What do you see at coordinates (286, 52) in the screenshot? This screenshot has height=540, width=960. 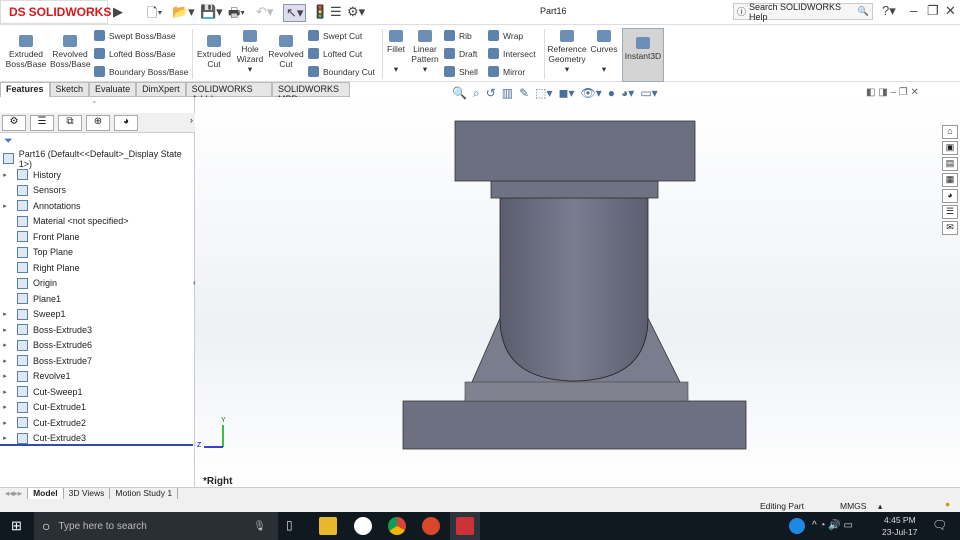 I see `revolved-cut-button: Revolved Cut` at bounding box center [286, 52].